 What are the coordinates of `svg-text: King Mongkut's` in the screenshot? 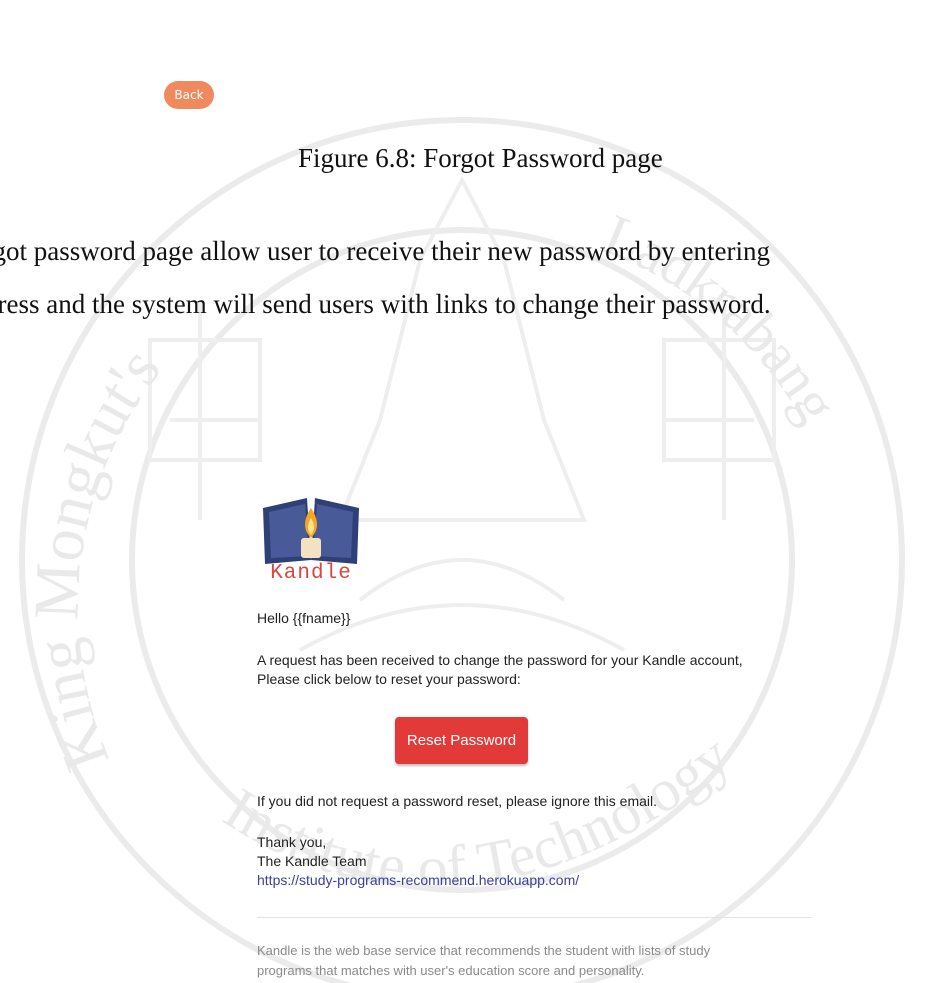 It's located at (96, 557).